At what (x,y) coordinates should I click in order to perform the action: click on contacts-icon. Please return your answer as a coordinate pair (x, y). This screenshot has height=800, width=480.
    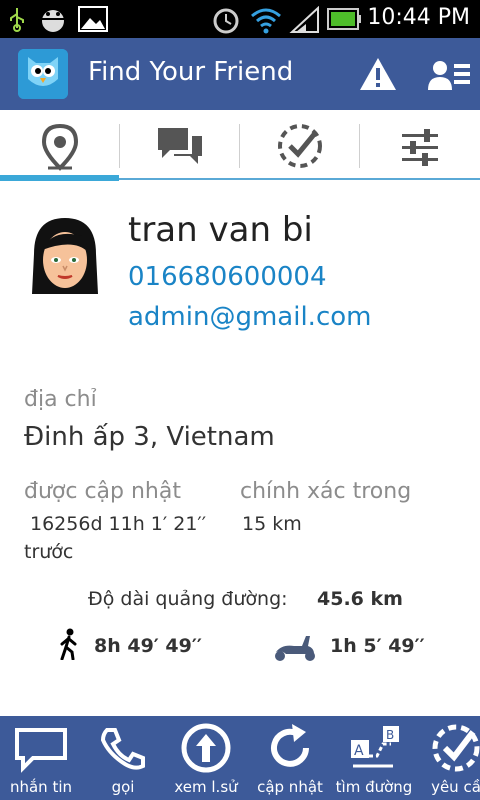
    Looking at the image, I should click on (449, 75).